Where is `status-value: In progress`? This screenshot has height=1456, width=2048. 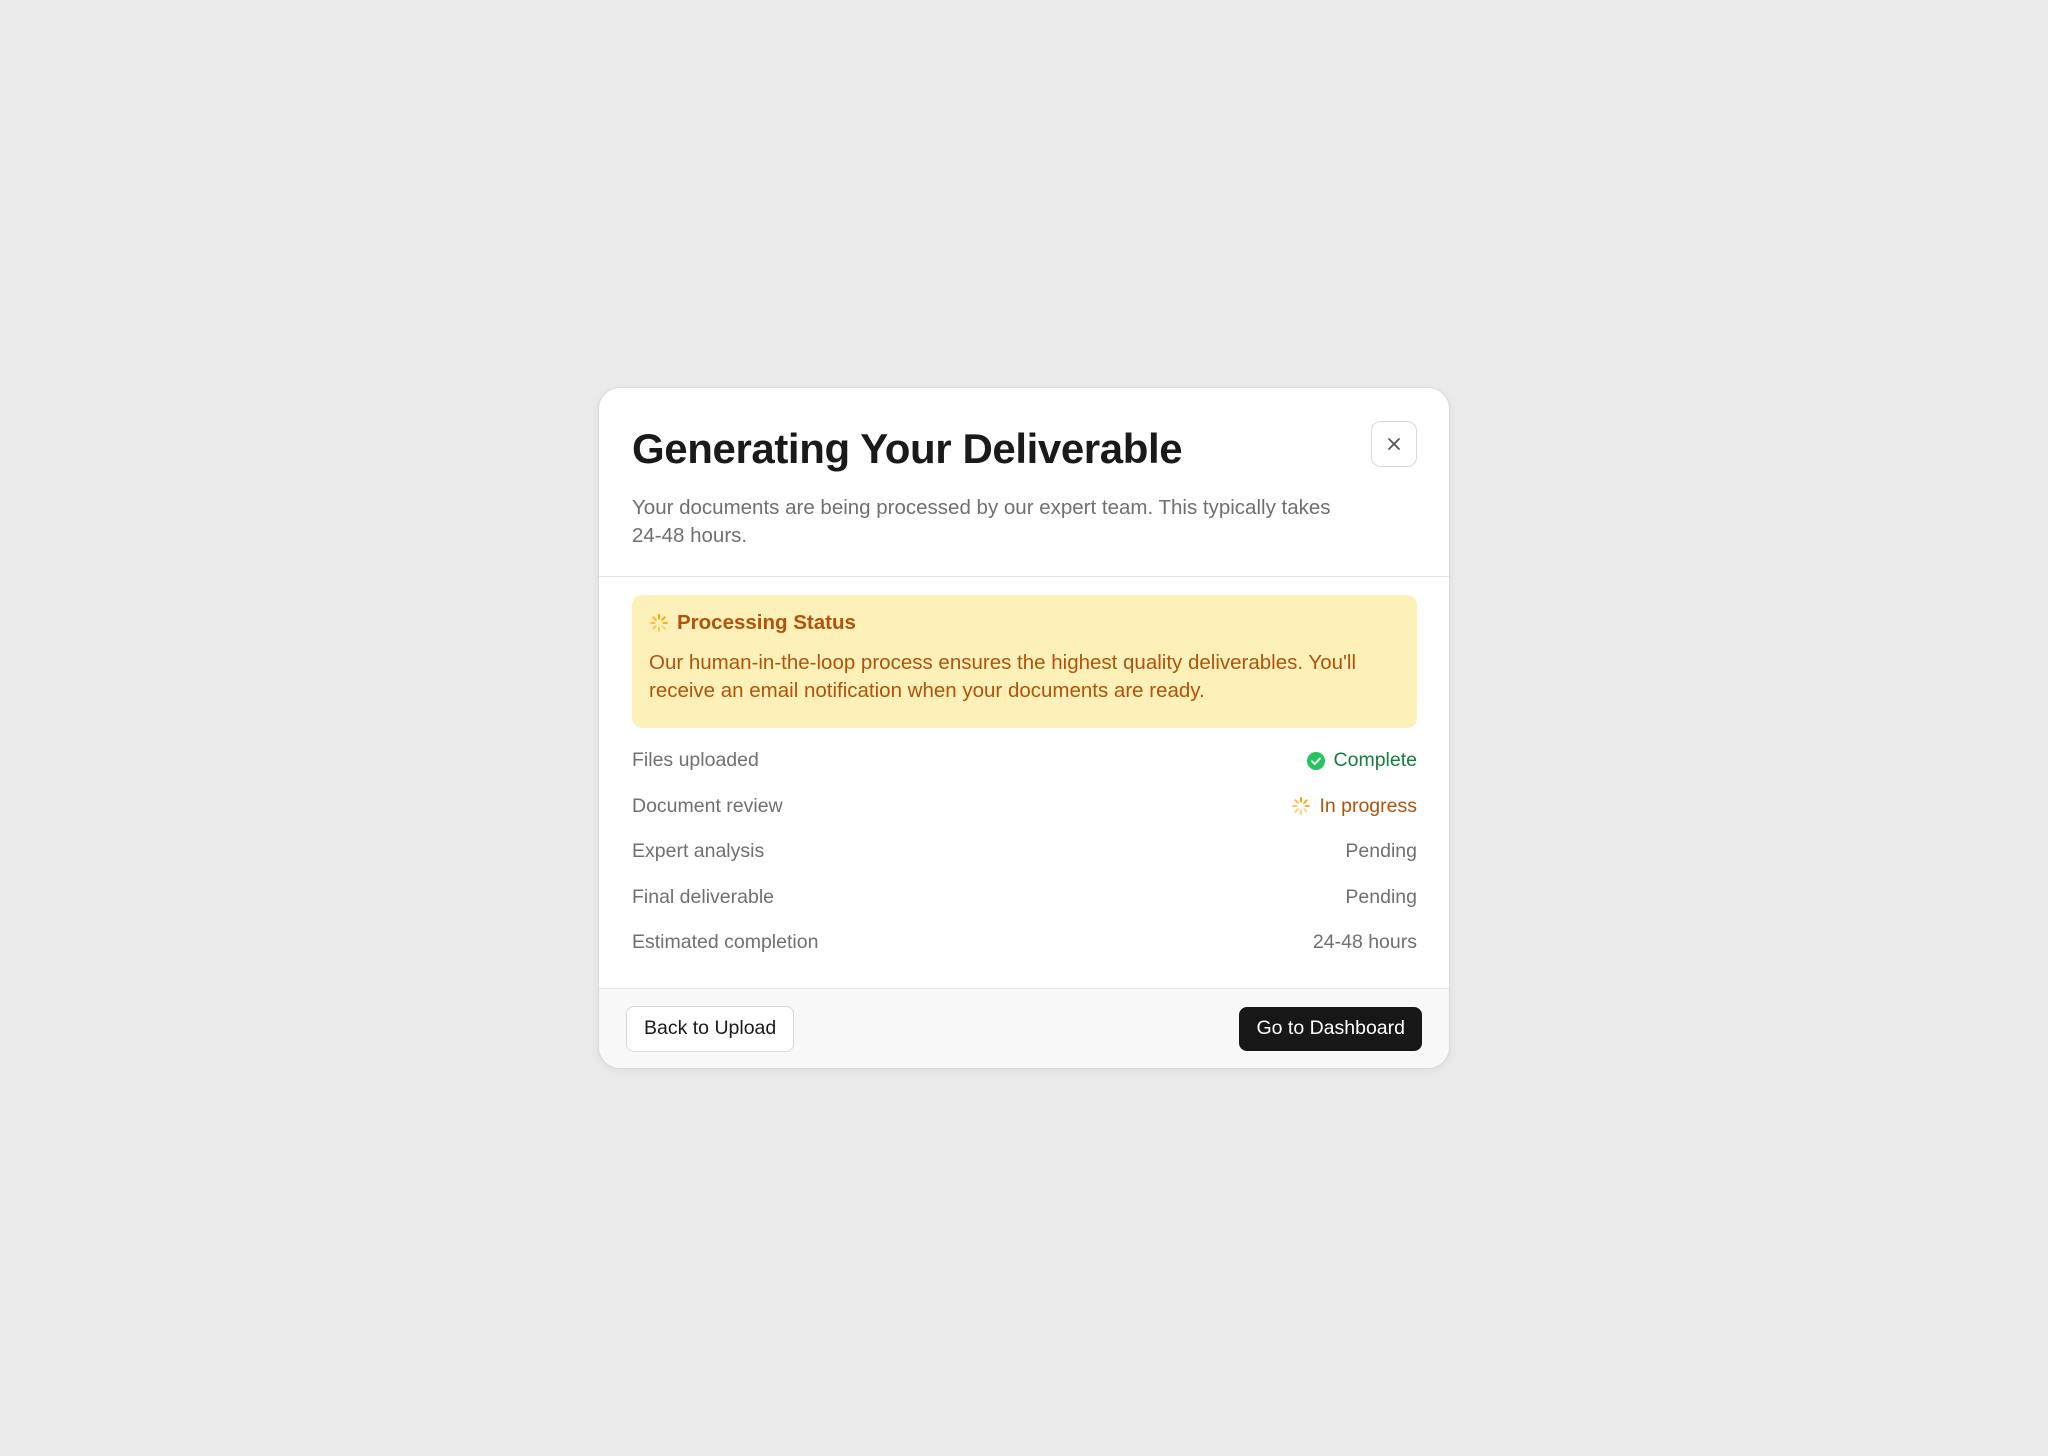 status-value: In progress is located at coordinates (1354, 806).